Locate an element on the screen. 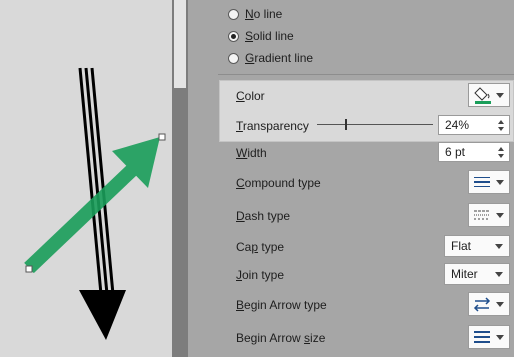 This screenshot has width=514, height=357. start-handle is located at coordinates (29, 269).